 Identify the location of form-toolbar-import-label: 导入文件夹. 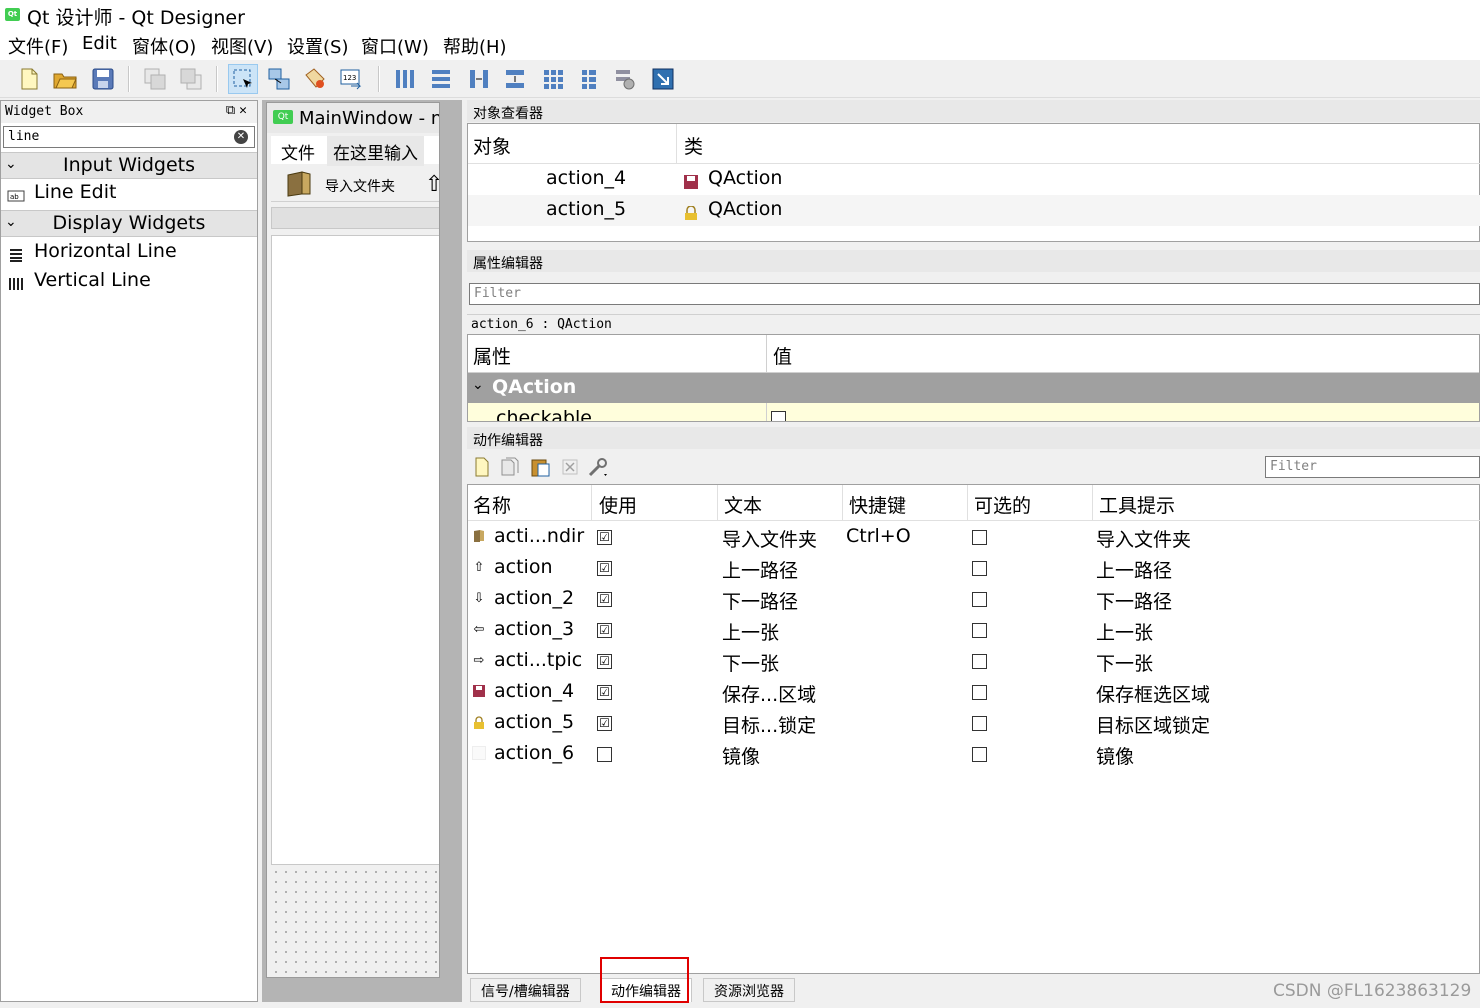
(360, 186).